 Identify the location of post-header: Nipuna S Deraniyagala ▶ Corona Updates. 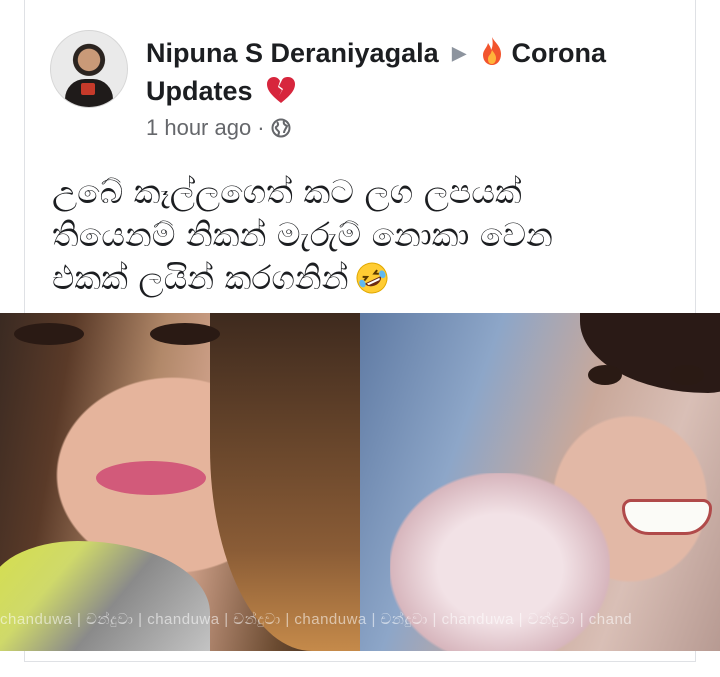
(416, 72).